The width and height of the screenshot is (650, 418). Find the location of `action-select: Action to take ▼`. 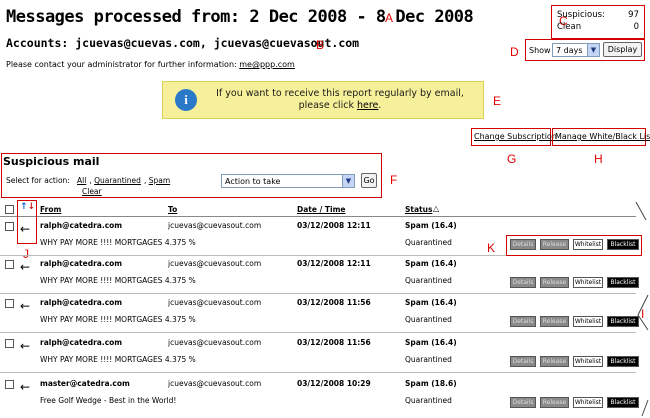

action-select: Action to take ▼ is located at coordinates (288, 181).